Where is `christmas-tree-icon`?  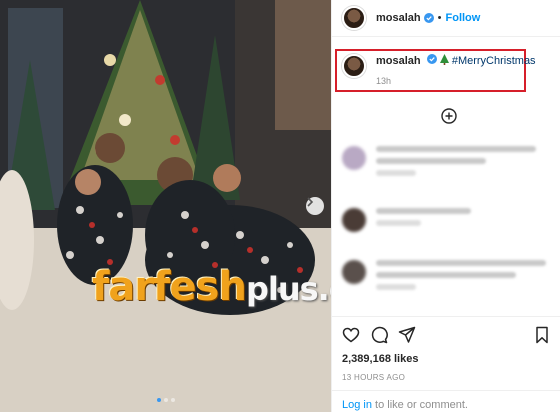 christmas-tree-icon is located at coordinates (444, 59).